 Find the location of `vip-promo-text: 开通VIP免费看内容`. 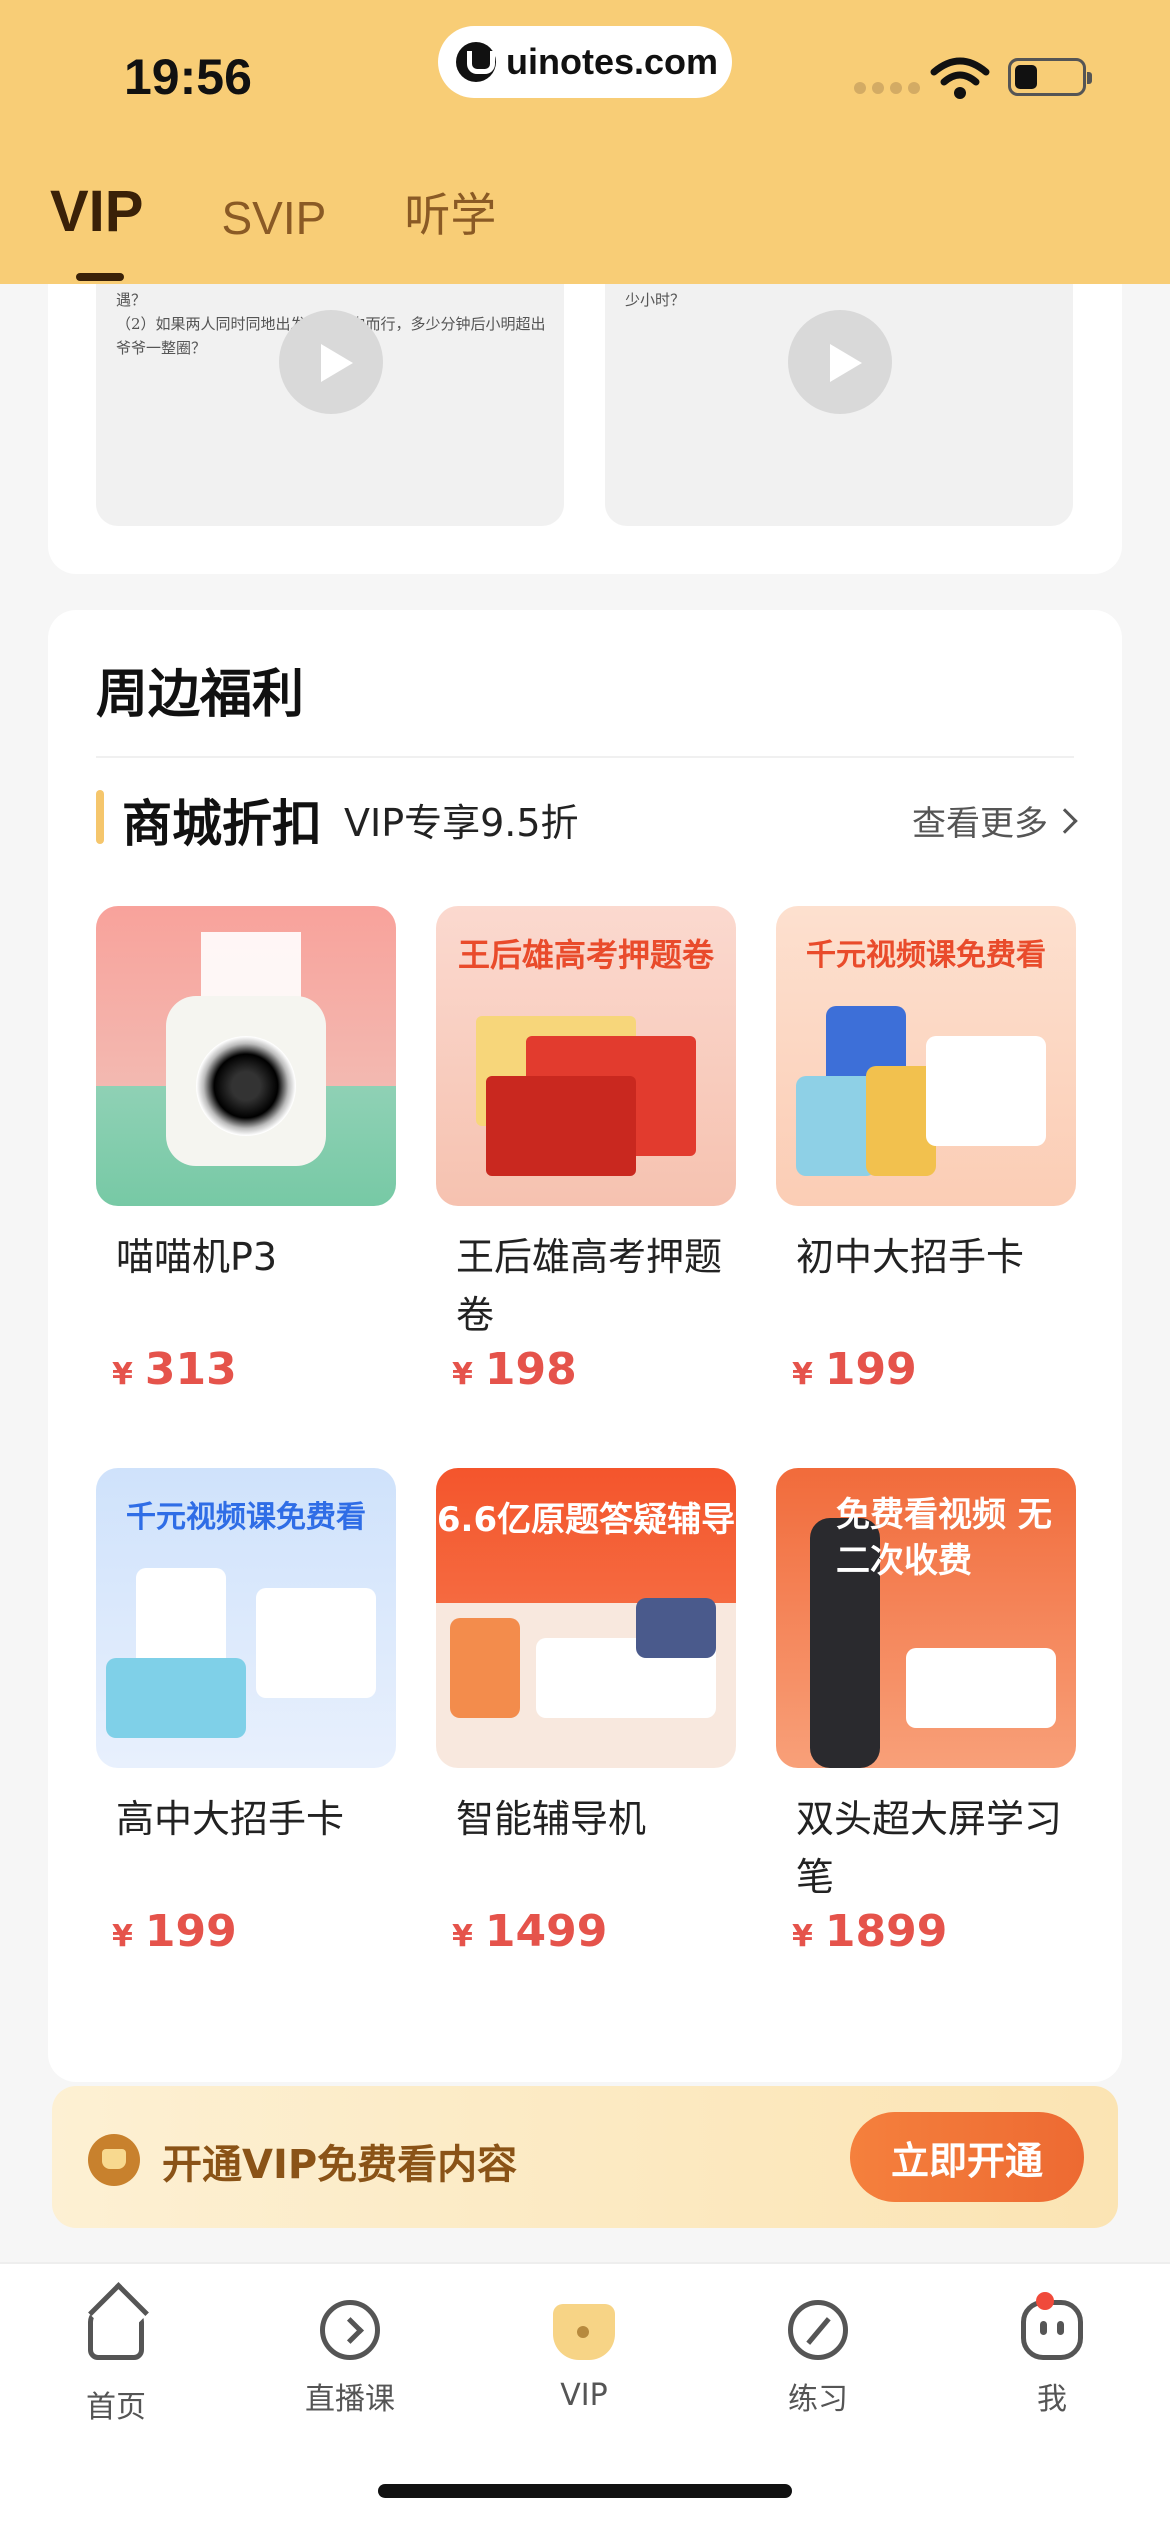

vip-promo-text: 开通VIP免费看内容 is located at coordinates (340, 2165).